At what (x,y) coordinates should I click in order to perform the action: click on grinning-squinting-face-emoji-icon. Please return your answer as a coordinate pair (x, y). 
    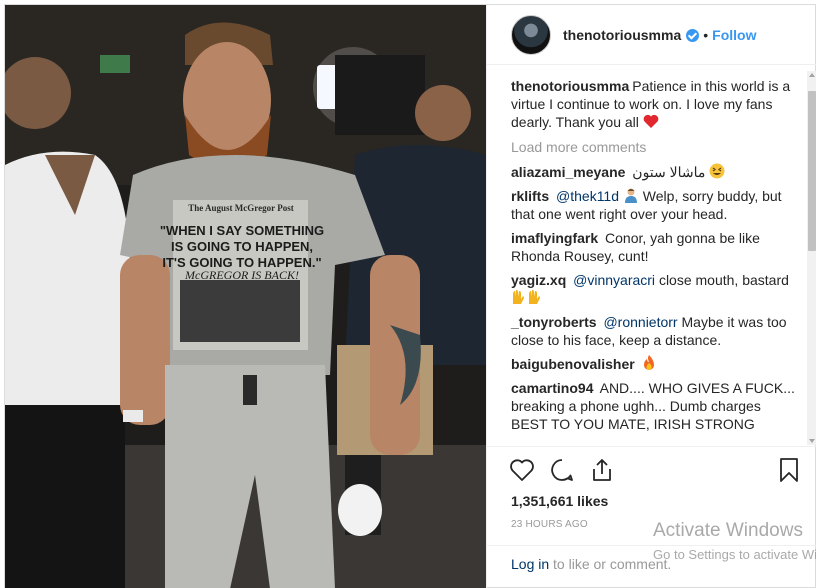
    Looking at the image, I should click on (717, 171).